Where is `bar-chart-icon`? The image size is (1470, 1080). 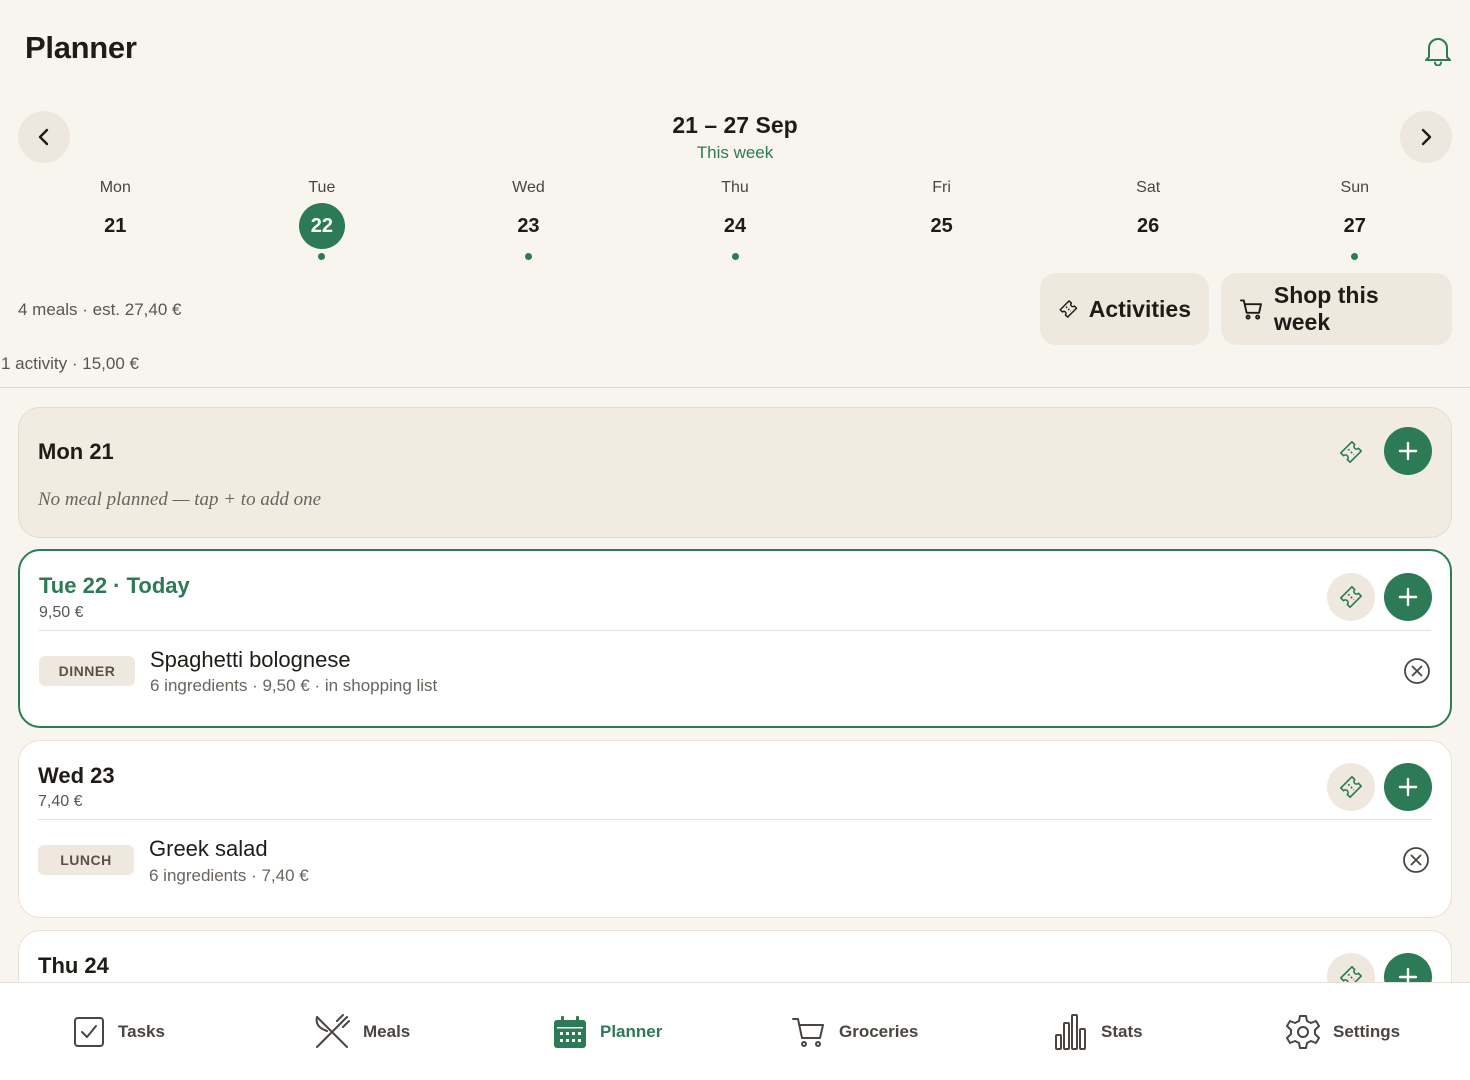 bar-chart-icon is located at coordinates (1070, 1032).